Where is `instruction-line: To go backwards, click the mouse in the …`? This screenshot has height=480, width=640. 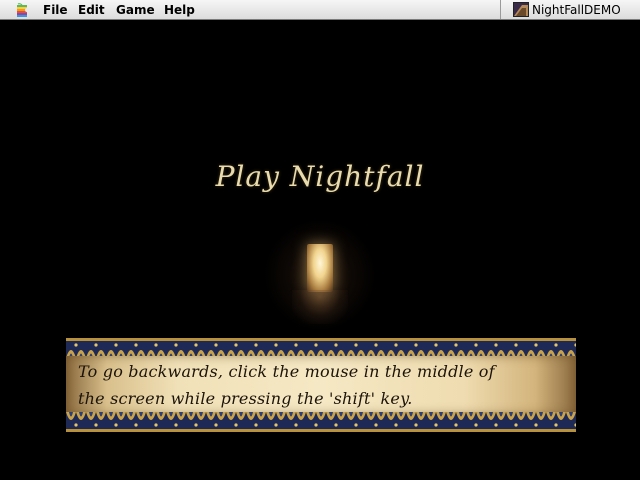
instruction-line: To go backwards, click the mouse in the … is located at coordinates (286, 371).